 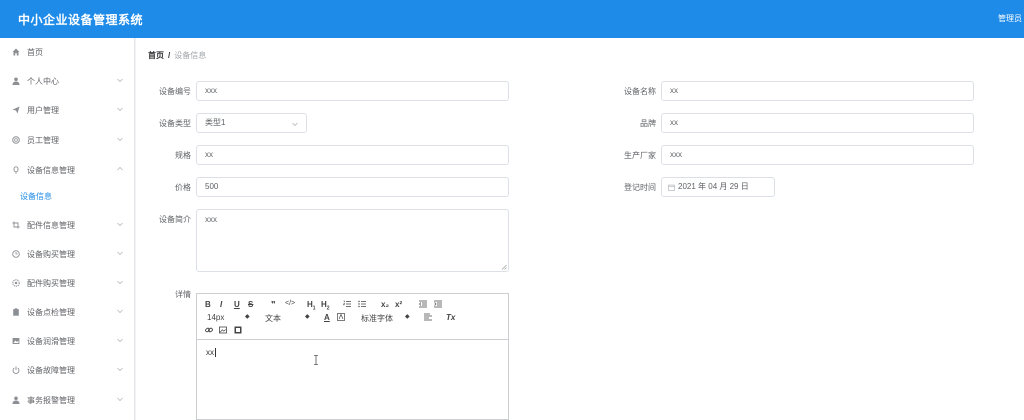 What do you see at coordinates (175, 91) in the screenshot?
I see `label-device-no: 设备编号` at bounding box center [175, 91].